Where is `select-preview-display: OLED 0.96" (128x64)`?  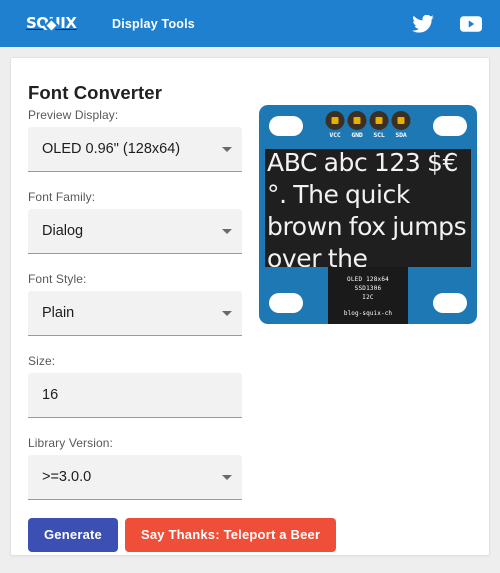
select-preview-display: OLED 0.96" (128x64) is located at coordinates (135, 149).